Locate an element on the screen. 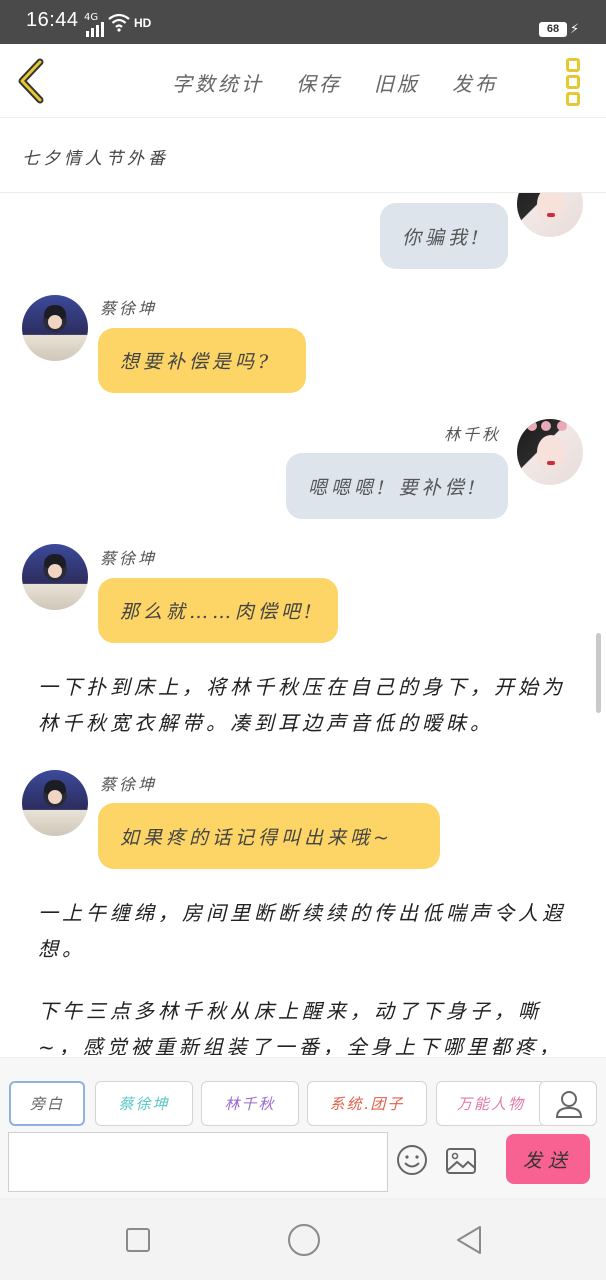 The image size is (606, 1280). role-chip-narrator: 旁白 is located at coordinates (47, 1103).